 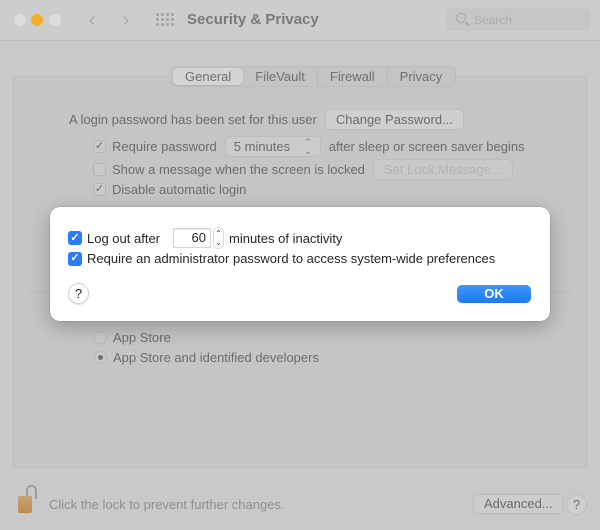 I want to click on radio-app-store: App Store, so click(x=132, y=337).